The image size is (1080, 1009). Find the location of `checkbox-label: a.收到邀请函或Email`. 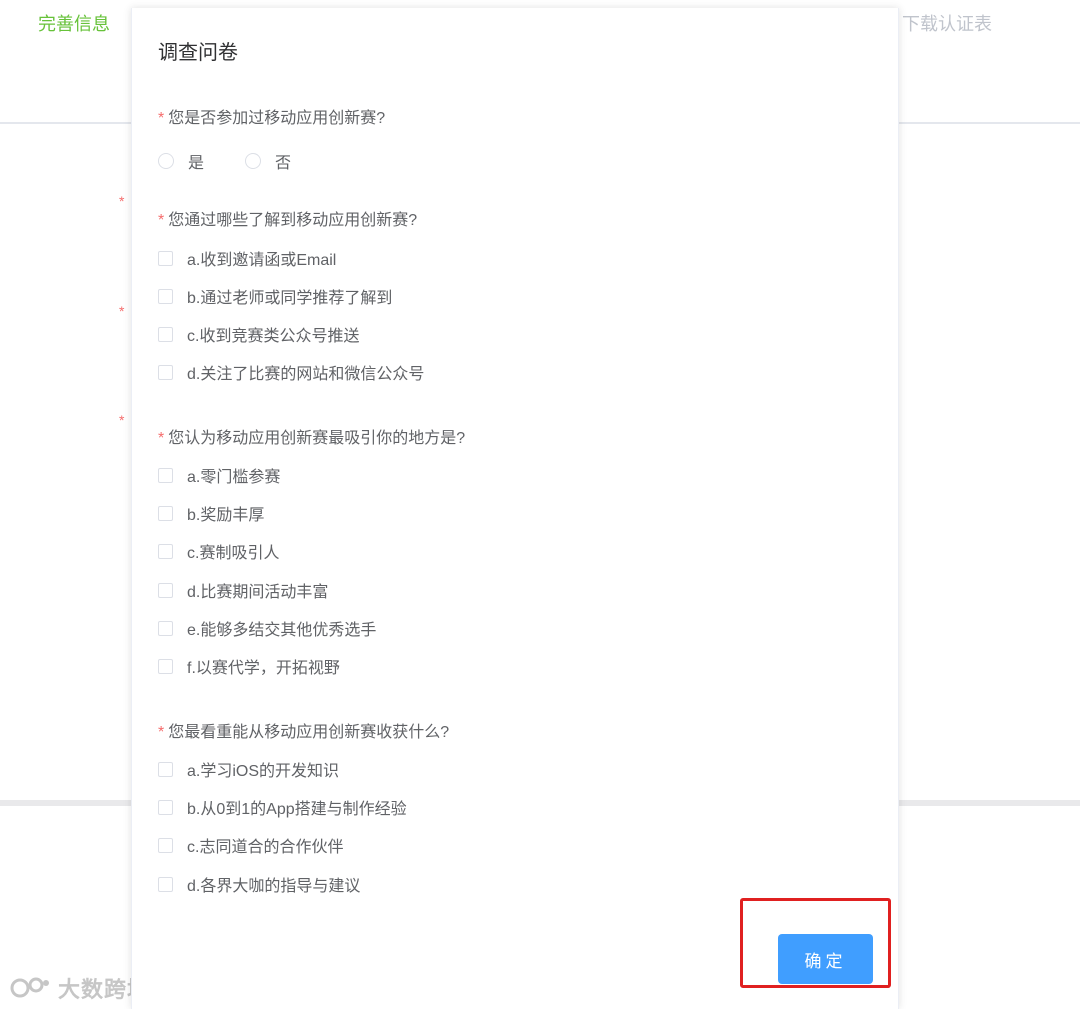

checkbox-label: a.收到邀请函或Email is located at coordinates (262, 260).